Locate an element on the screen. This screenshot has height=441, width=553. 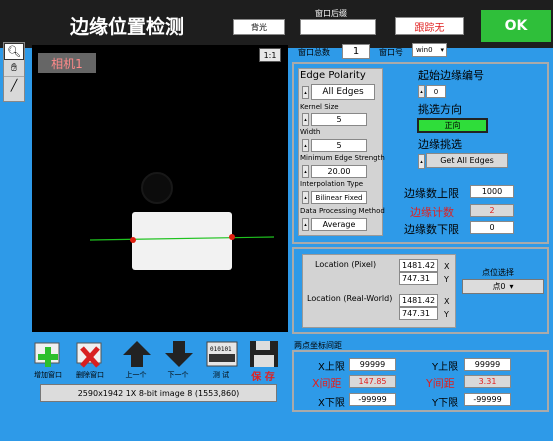
kernel-field: 5 is located at coordinates (339, 119).